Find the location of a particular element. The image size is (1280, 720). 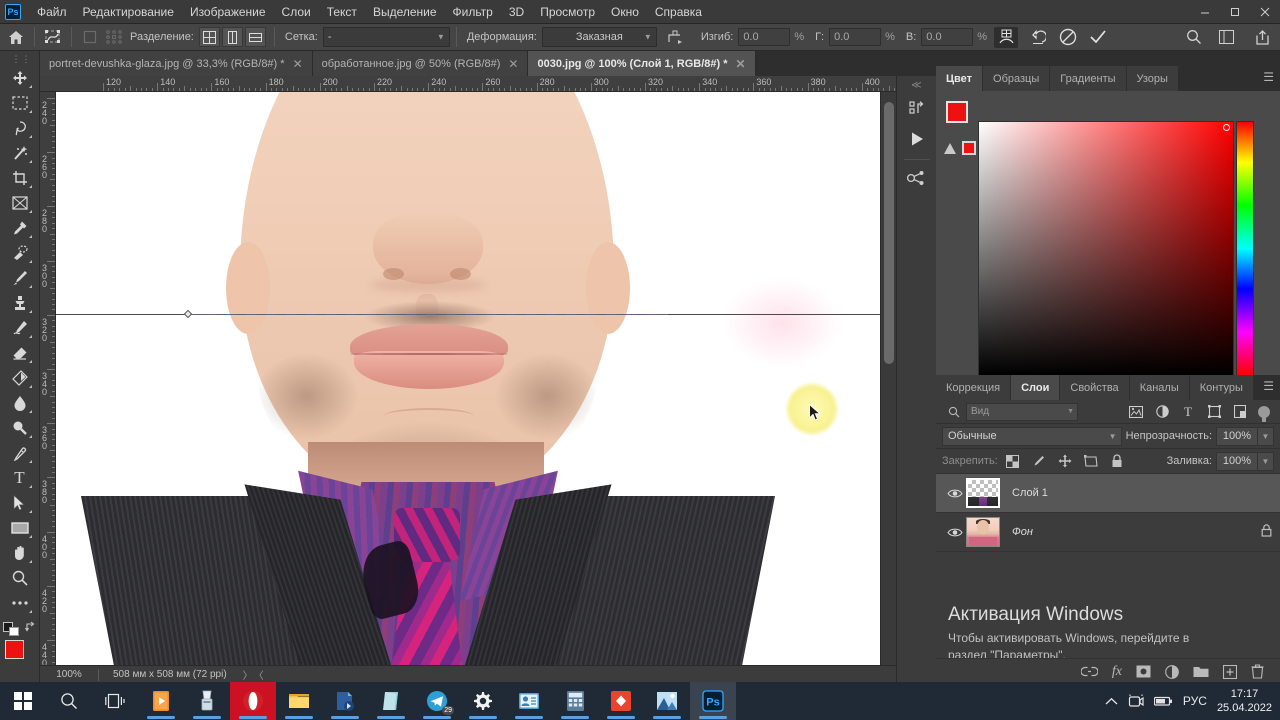

opacity-chevron-down-icon: ▼ is located at coordinates (1266, 436).